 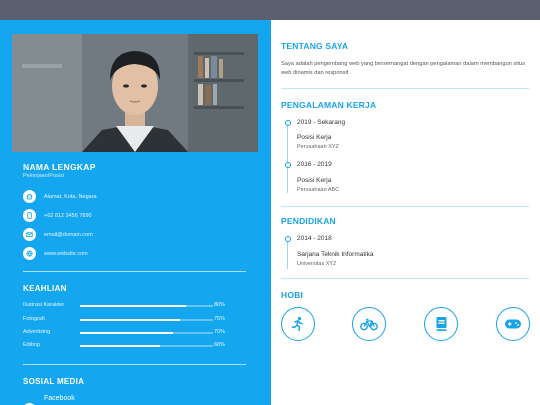 I want to click on contact-website-text: www.website.com, so click(x=66, y=253).